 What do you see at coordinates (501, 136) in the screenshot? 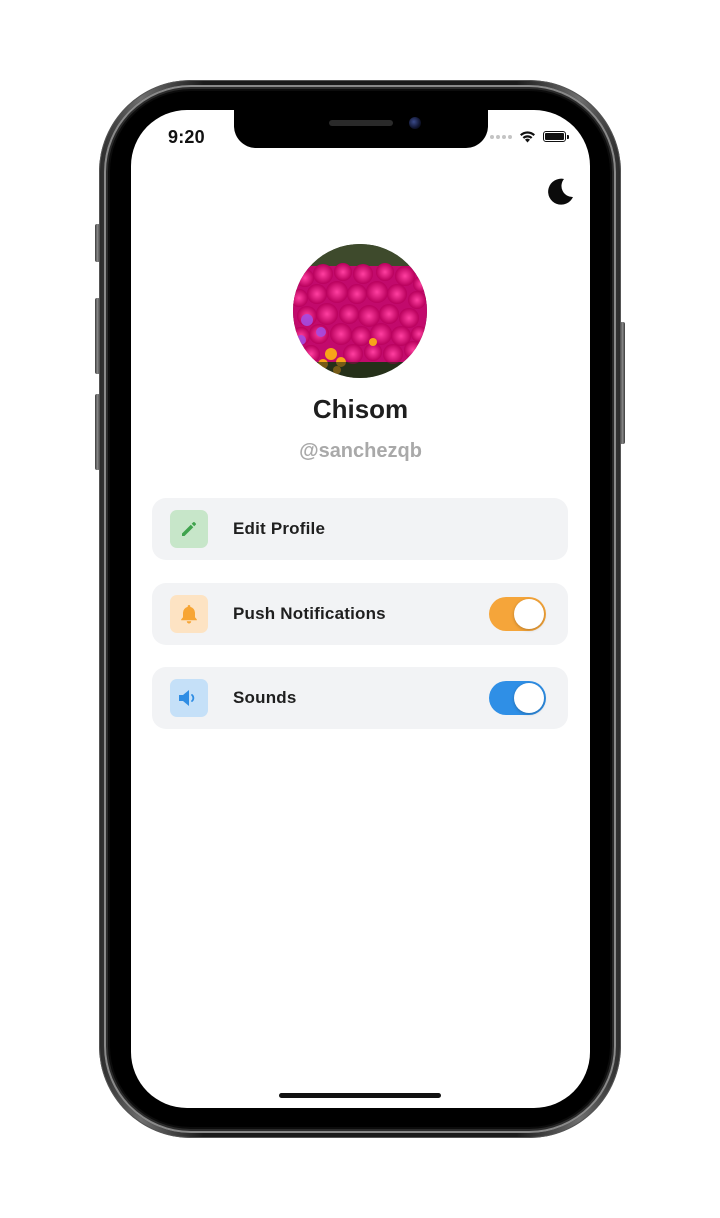
I see `cellular-signal-icon` at bounding box center [501, 136].